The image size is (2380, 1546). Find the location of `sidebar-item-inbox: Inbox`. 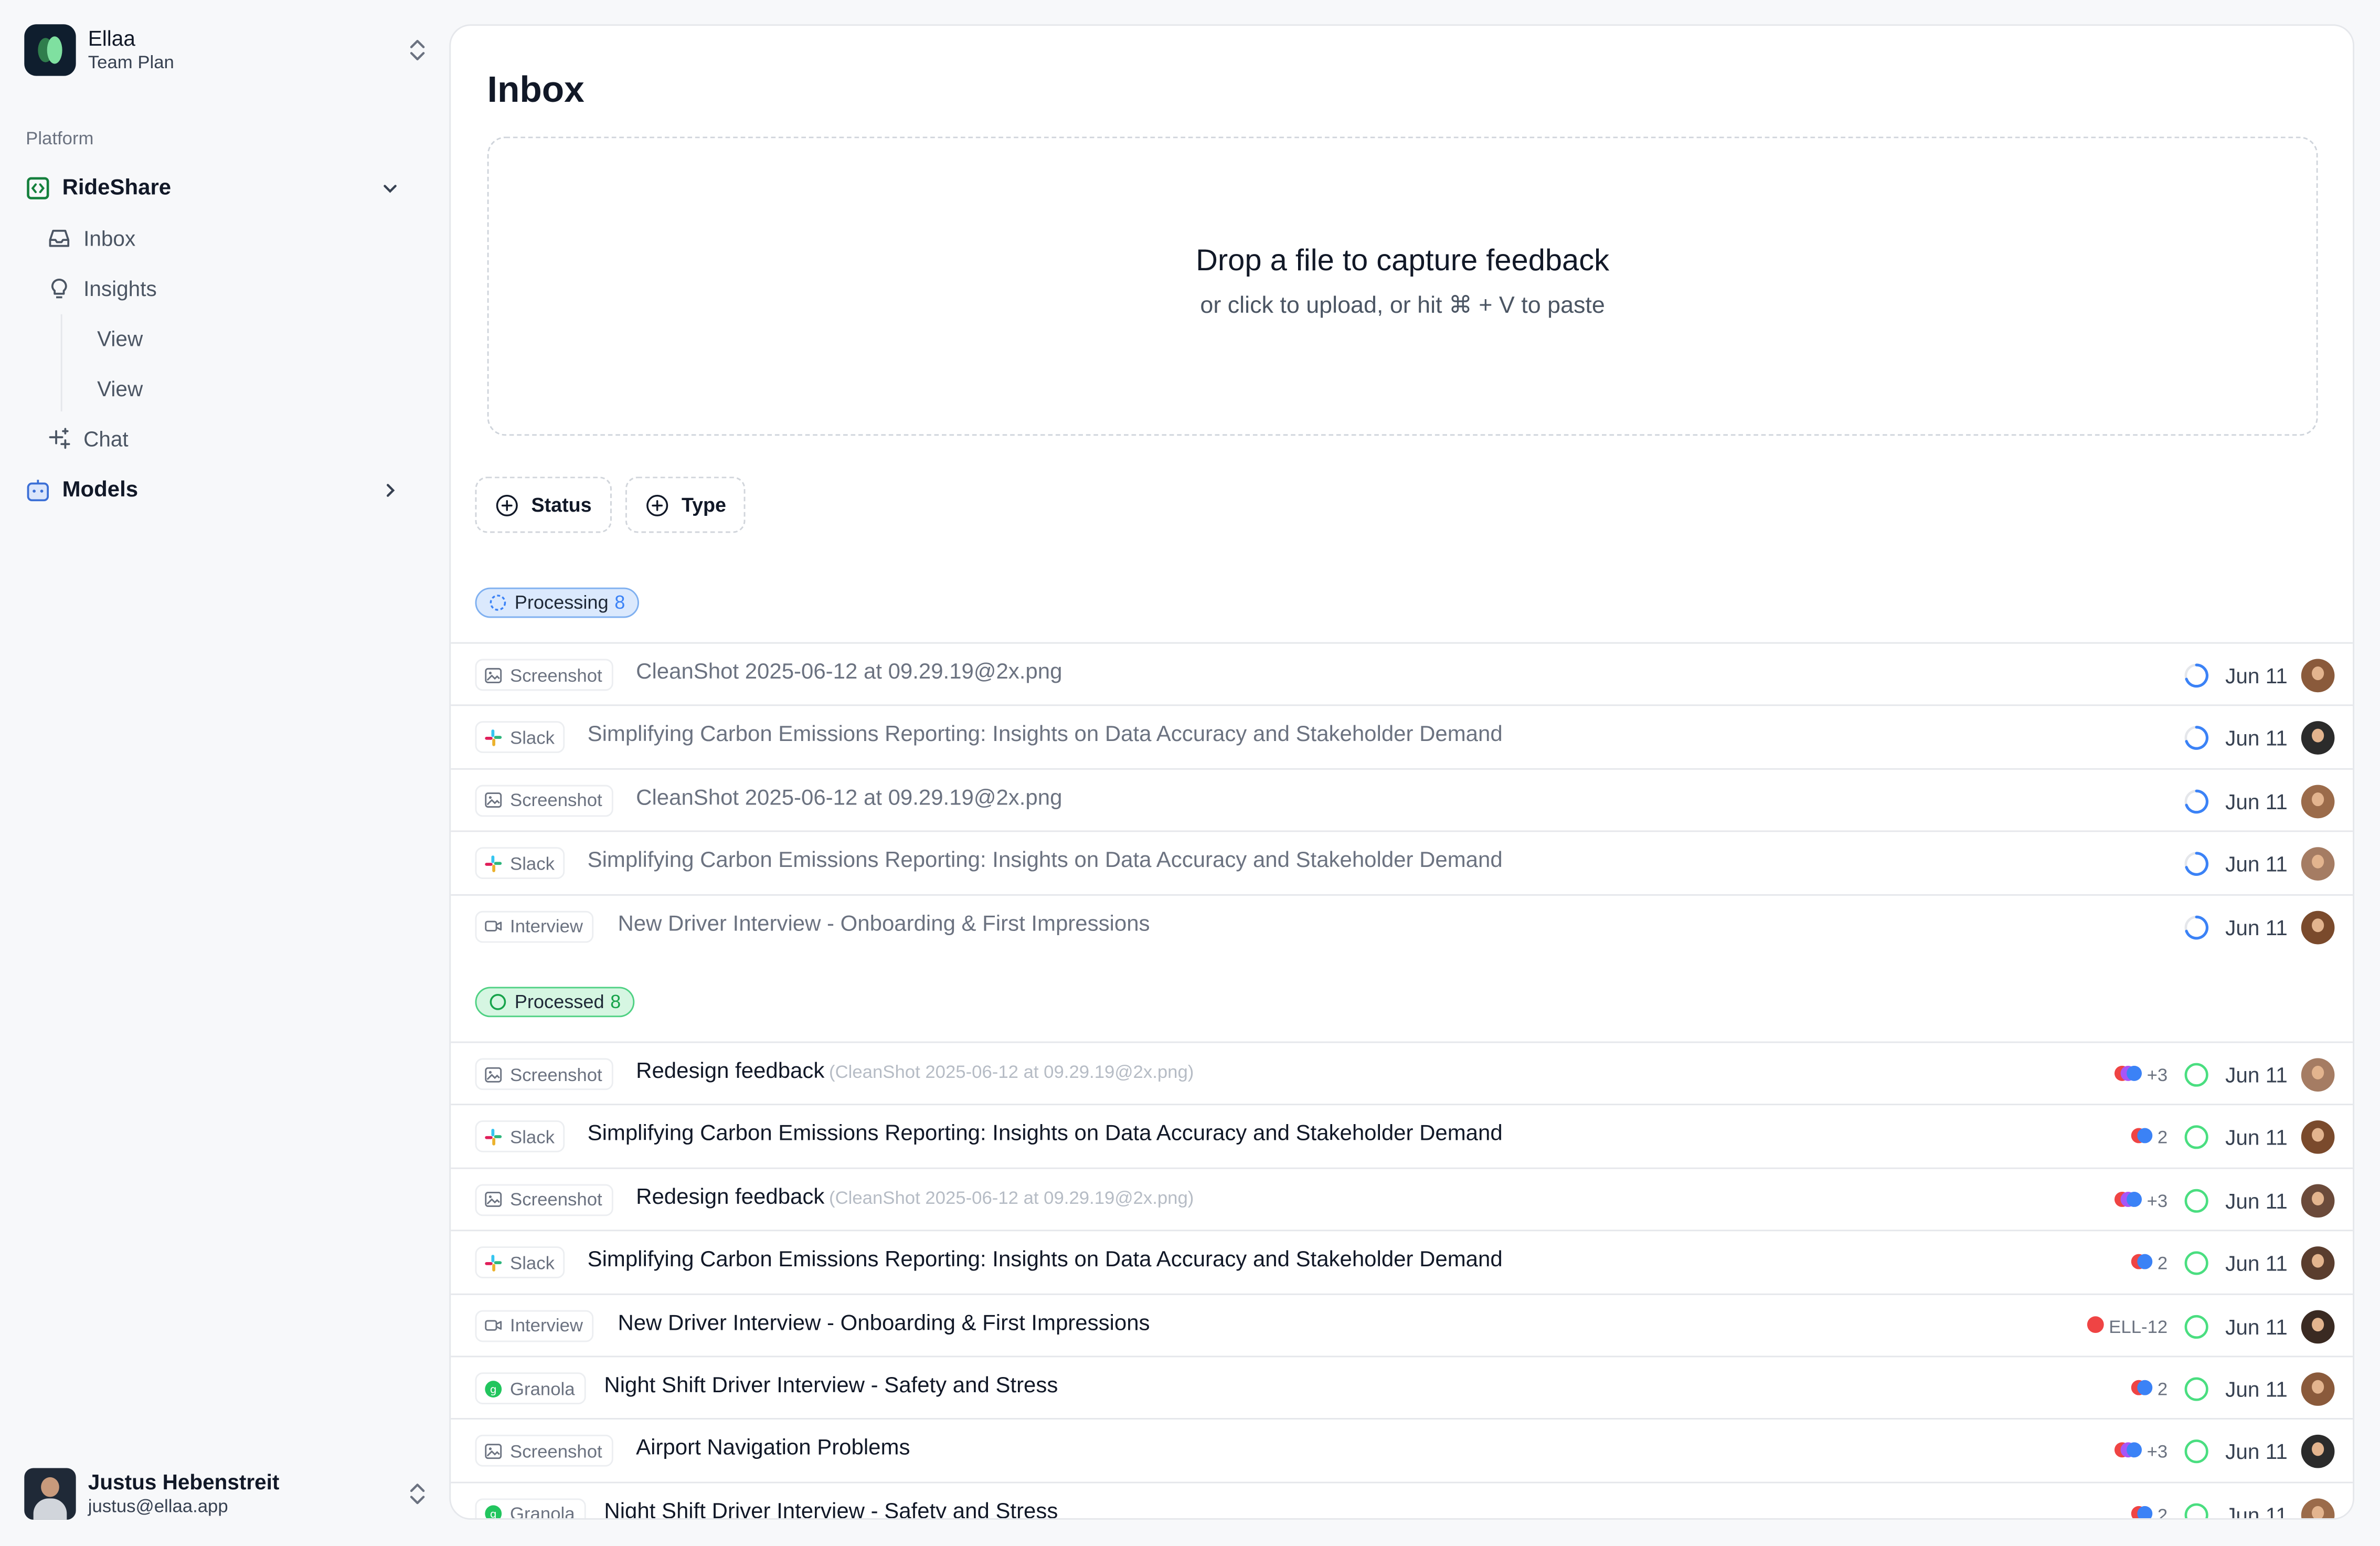

sidebar-item-inbox: Inbox is located at coordinates (91, 238).